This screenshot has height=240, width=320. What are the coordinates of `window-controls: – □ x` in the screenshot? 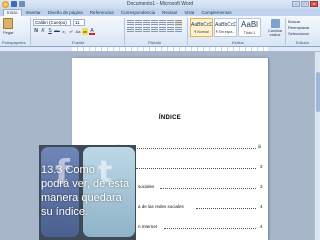 It's located at (305, 4).